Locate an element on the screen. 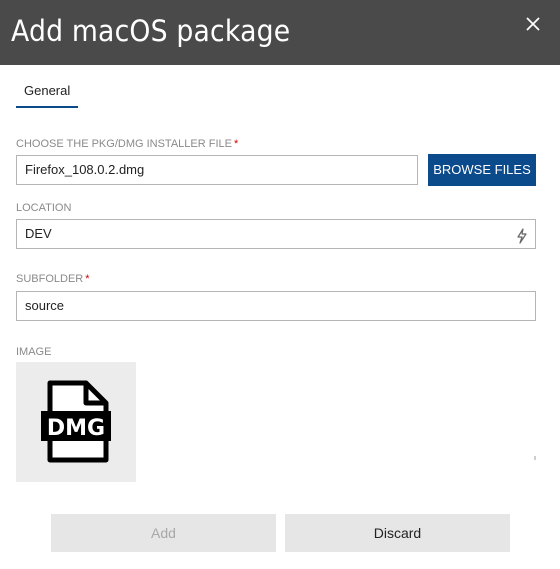  installer-label: CHOOSE THE PKG/DMG INSTALLER FILE * is located at coordinates (127, 144).